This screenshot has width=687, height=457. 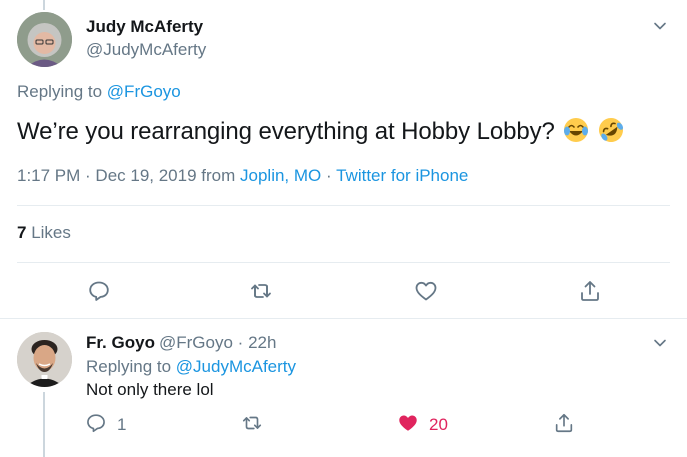 I want to click on reply-replying-prefix: Replying to, so click(x=129, y=366).